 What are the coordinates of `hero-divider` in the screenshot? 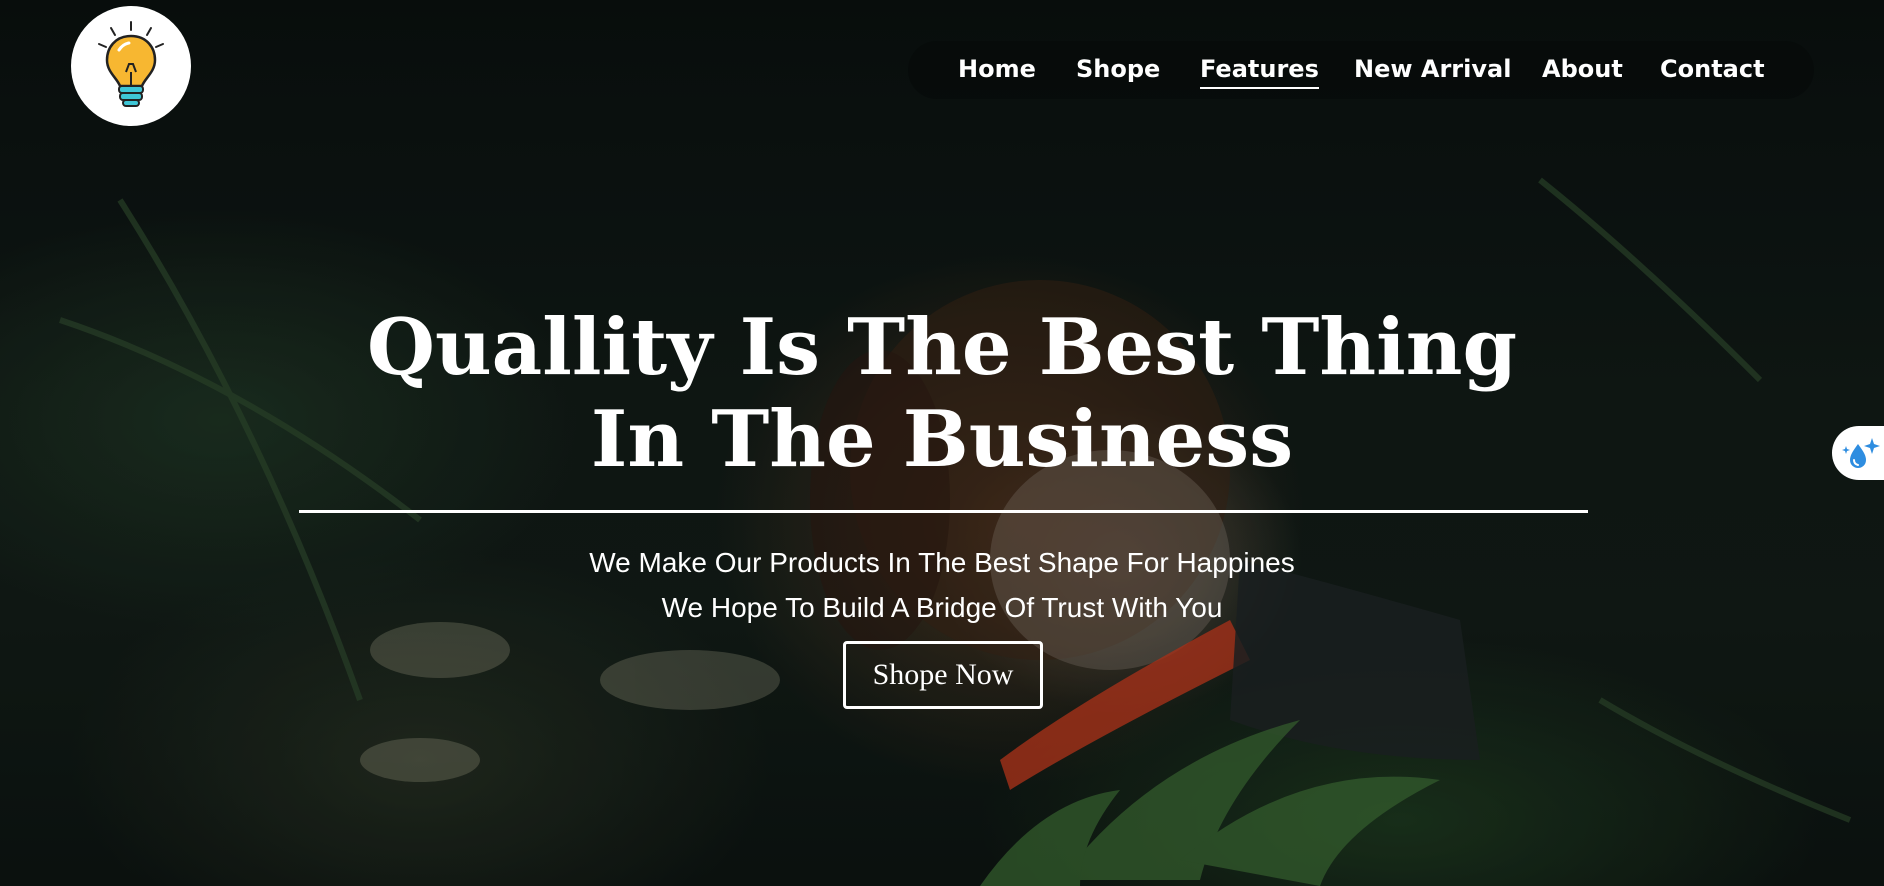 It's located at (943, 511).